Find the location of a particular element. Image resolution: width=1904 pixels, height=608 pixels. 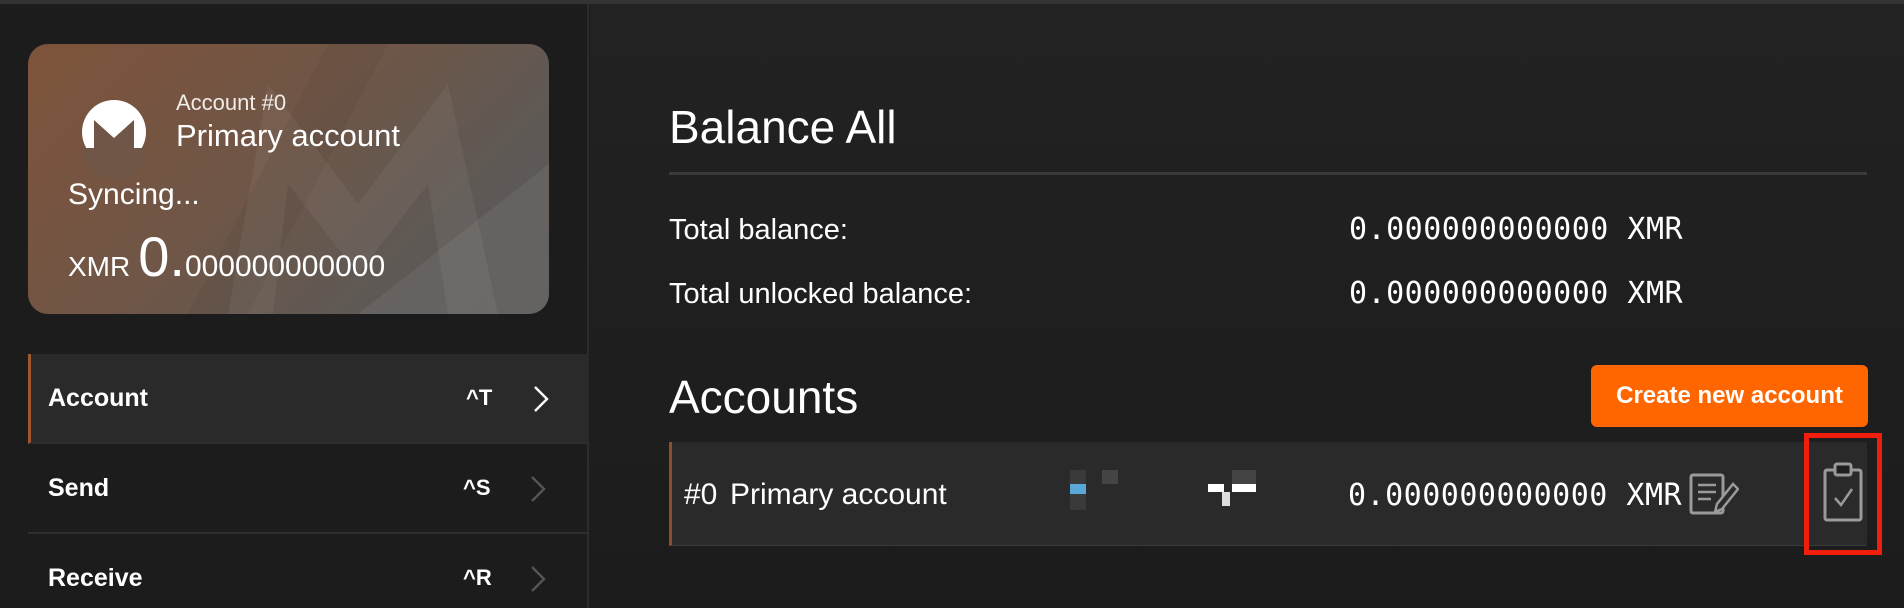

sidebar-nav: Account ^T Send ^S Receive ^R is located at coordinates (308, 481).